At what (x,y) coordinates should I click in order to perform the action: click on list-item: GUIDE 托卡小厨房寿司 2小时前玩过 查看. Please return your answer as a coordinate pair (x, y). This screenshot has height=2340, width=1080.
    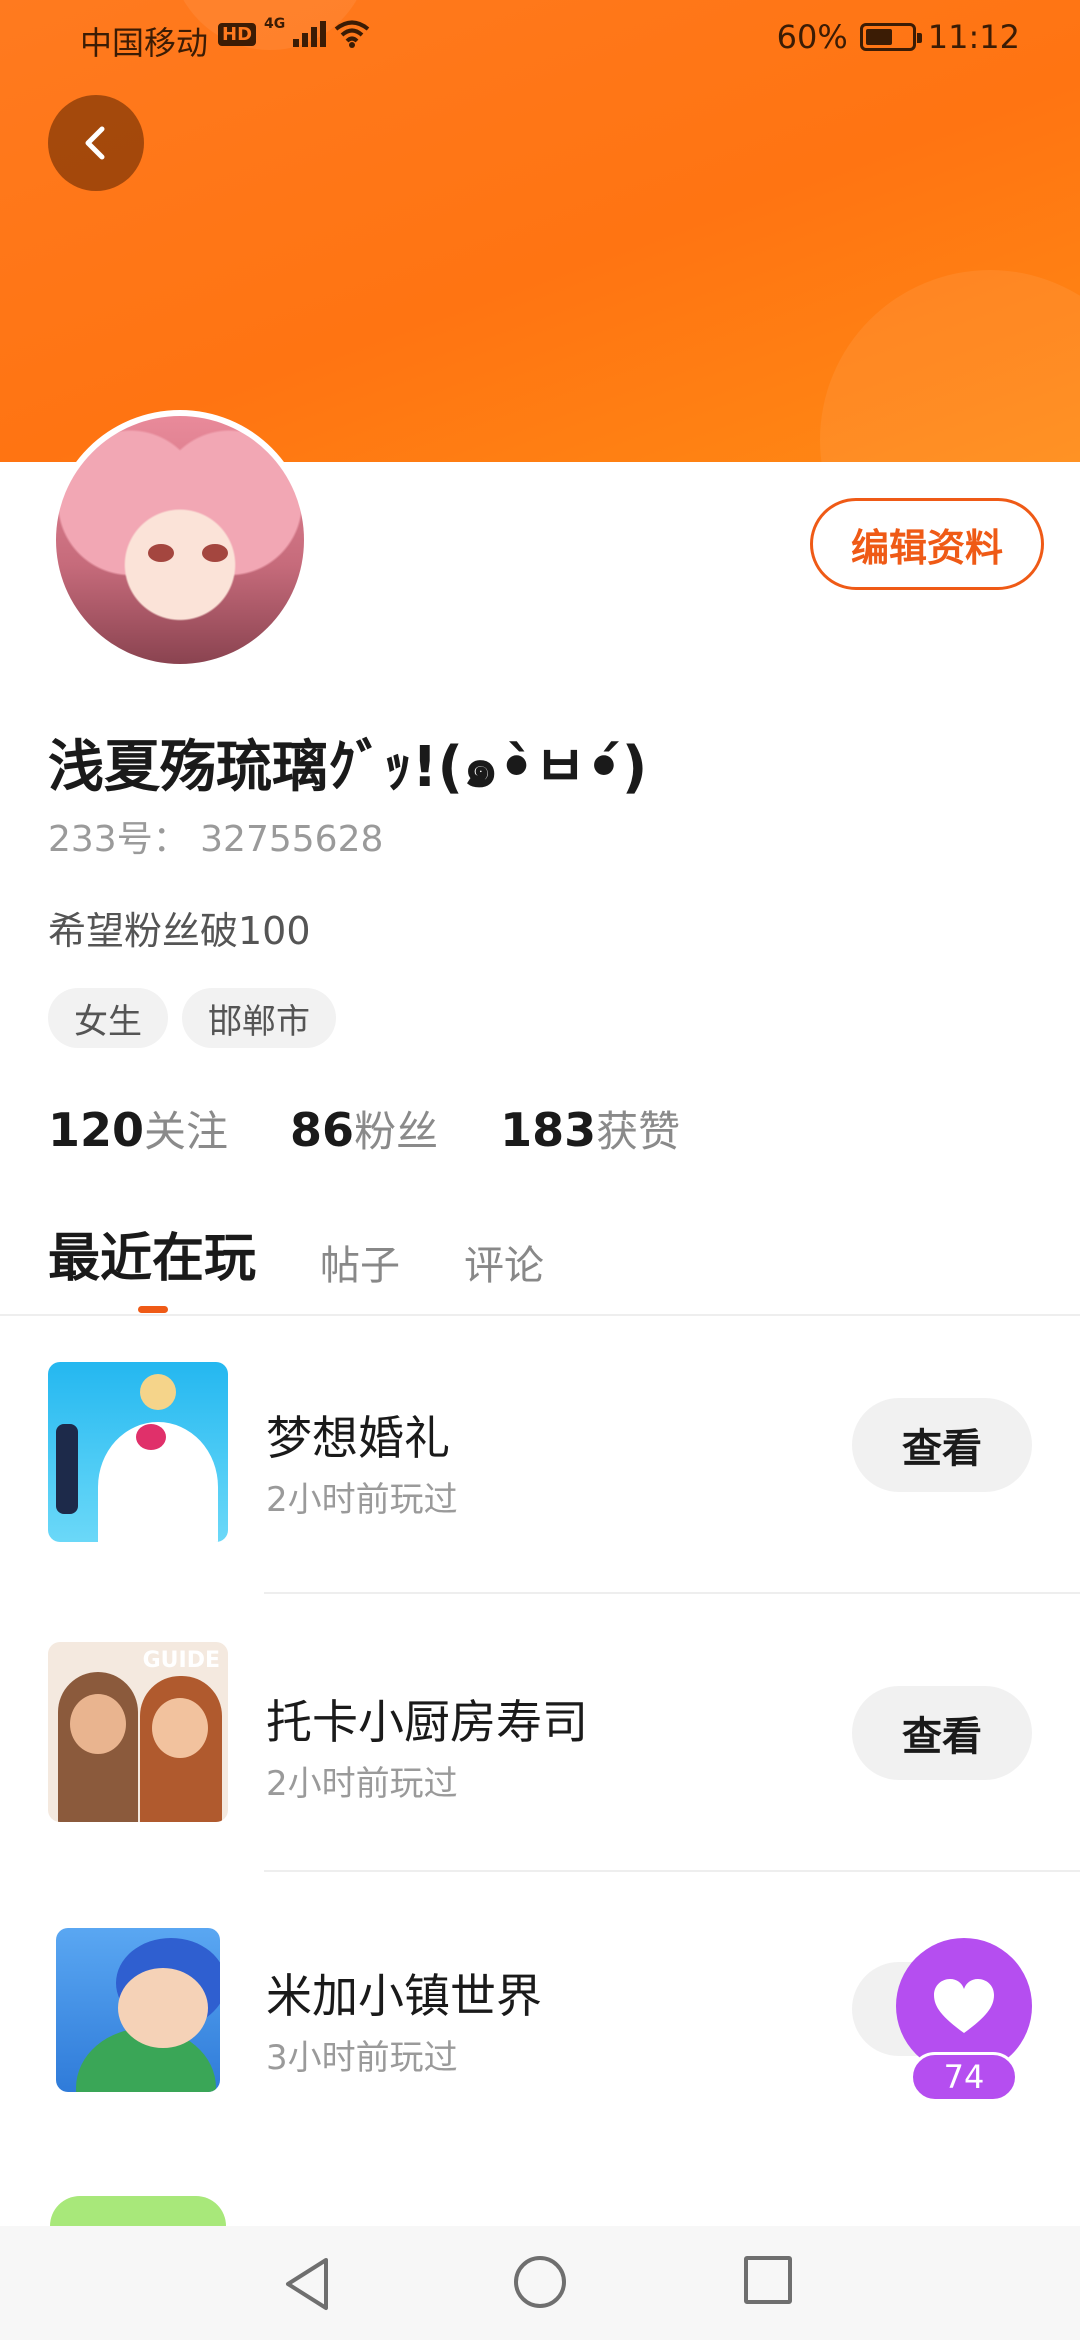
    Looking at the image, I should click on (540, 1731).